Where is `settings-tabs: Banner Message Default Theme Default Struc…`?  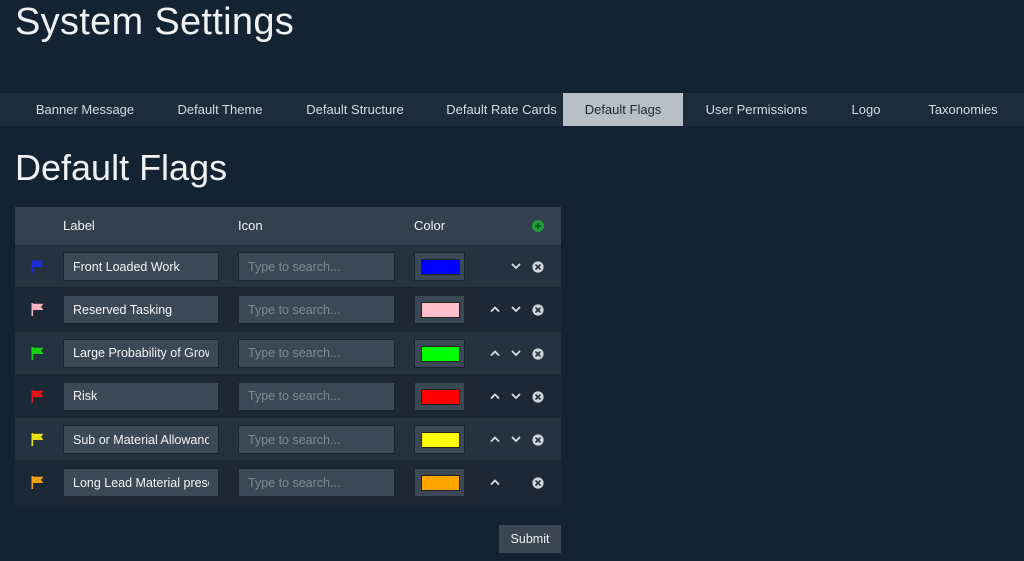
settings-tabs: Banner Message Default Theme Default Struc… is located at coordinates (512, 109).